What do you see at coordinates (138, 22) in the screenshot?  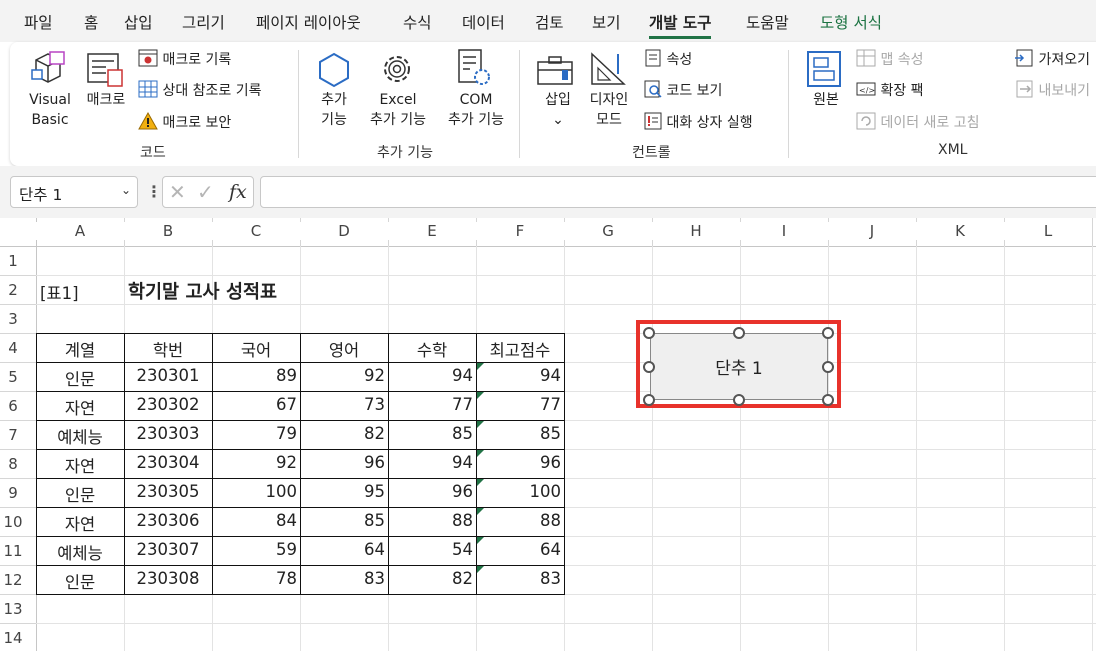 I see `tab-insert: 삽입` at bounding box center [138, 22].